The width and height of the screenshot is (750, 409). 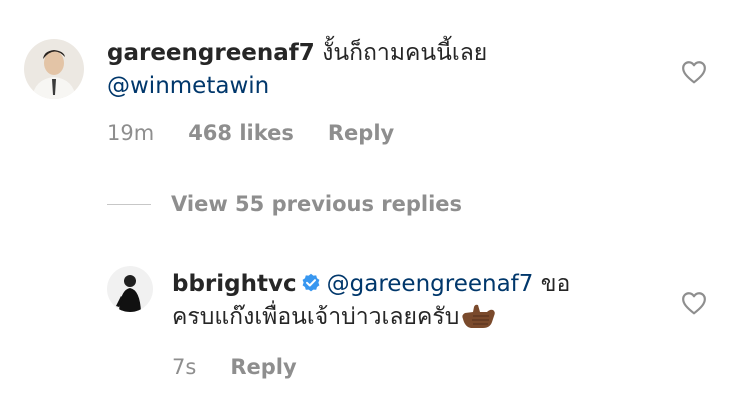 I want to click on verified-badge-icon, so click(x=311, y=282).